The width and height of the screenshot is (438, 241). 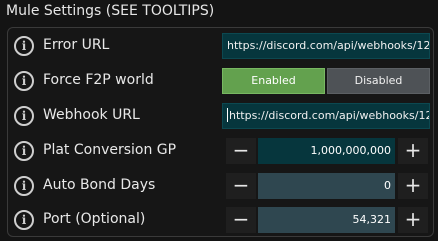 What do you see at coordinates (99, 185) in the screenshot?
I see `auto-bond-days-label: Auto Bond Days` at bounding box center [99, 185].